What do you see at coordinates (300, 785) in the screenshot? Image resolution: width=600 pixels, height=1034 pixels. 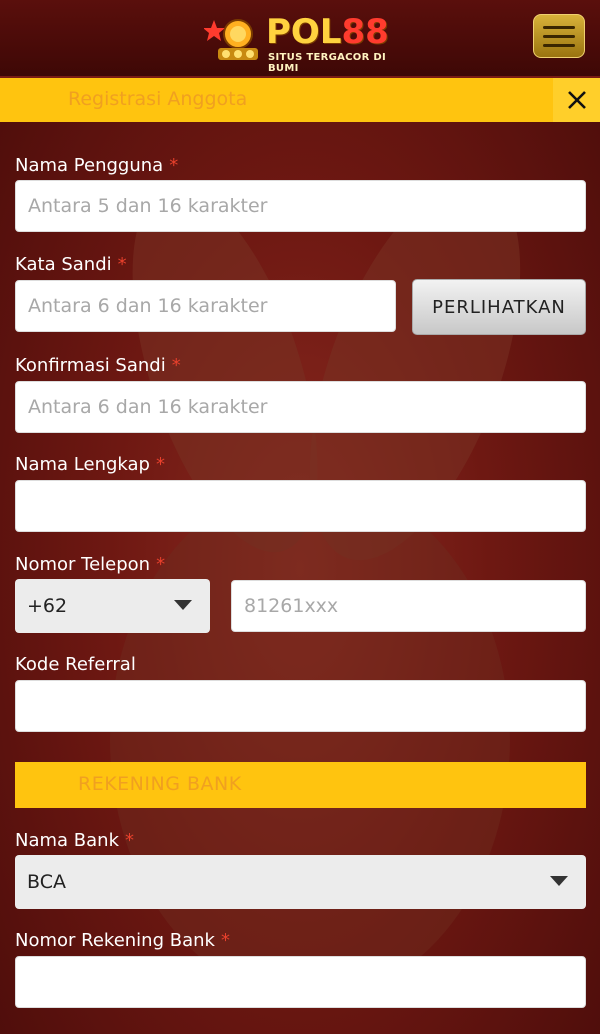 I see `bank-section-header: REKENING BANK` at bounding box center [300, 785].